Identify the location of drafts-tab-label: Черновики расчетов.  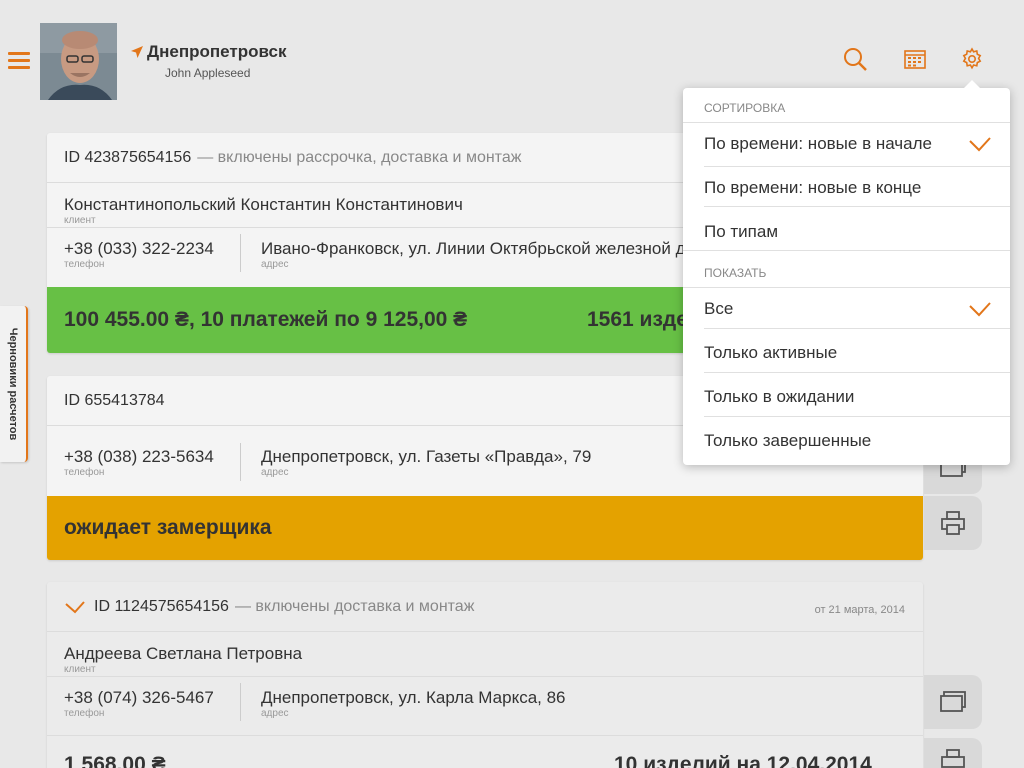
(13, 384).